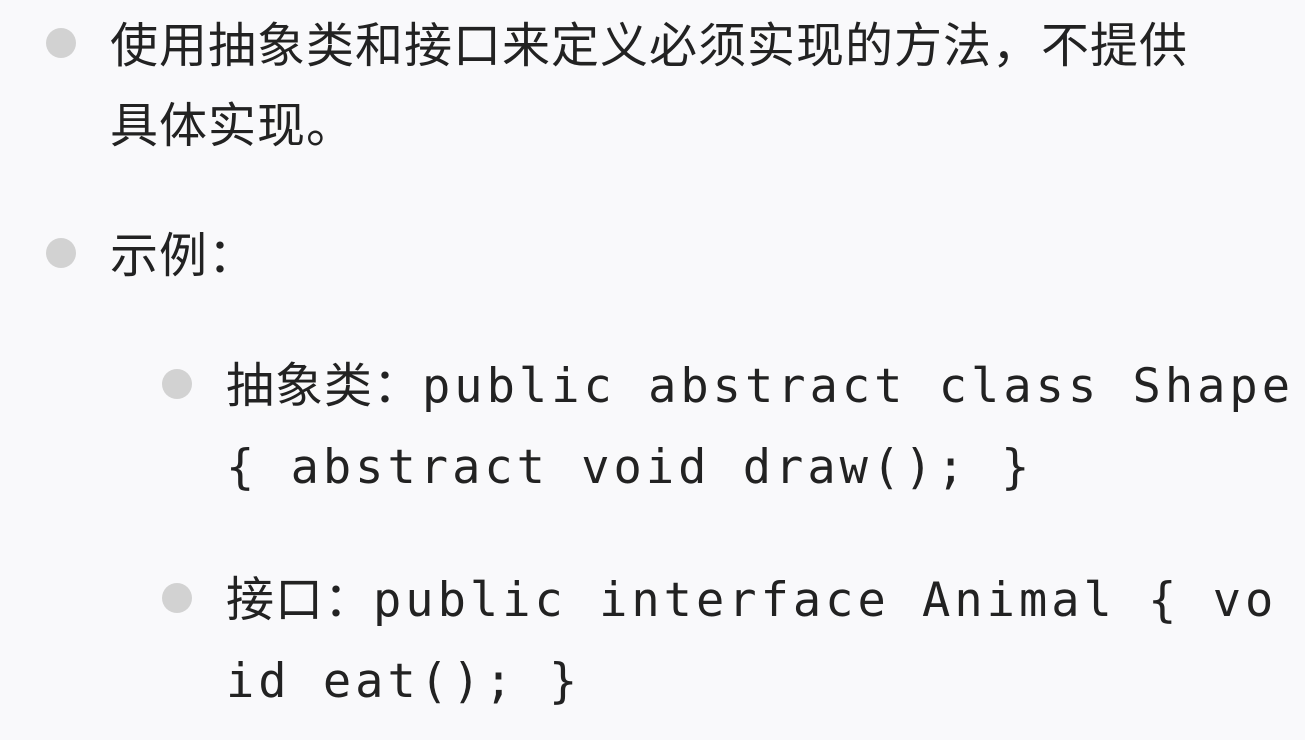 The width and height of the screenshot is (1305, 740). Describe the element at coordinates (825, 600) in the screenshot. I see `inline-code: public interface Animal { vo` at that location.